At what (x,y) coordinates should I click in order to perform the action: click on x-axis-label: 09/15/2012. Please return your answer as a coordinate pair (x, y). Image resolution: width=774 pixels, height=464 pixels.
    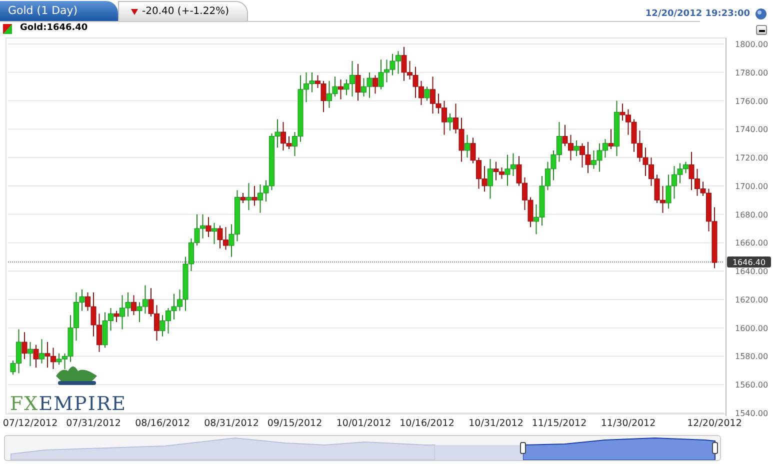
    Looking at the image, I should click on (294, 423).